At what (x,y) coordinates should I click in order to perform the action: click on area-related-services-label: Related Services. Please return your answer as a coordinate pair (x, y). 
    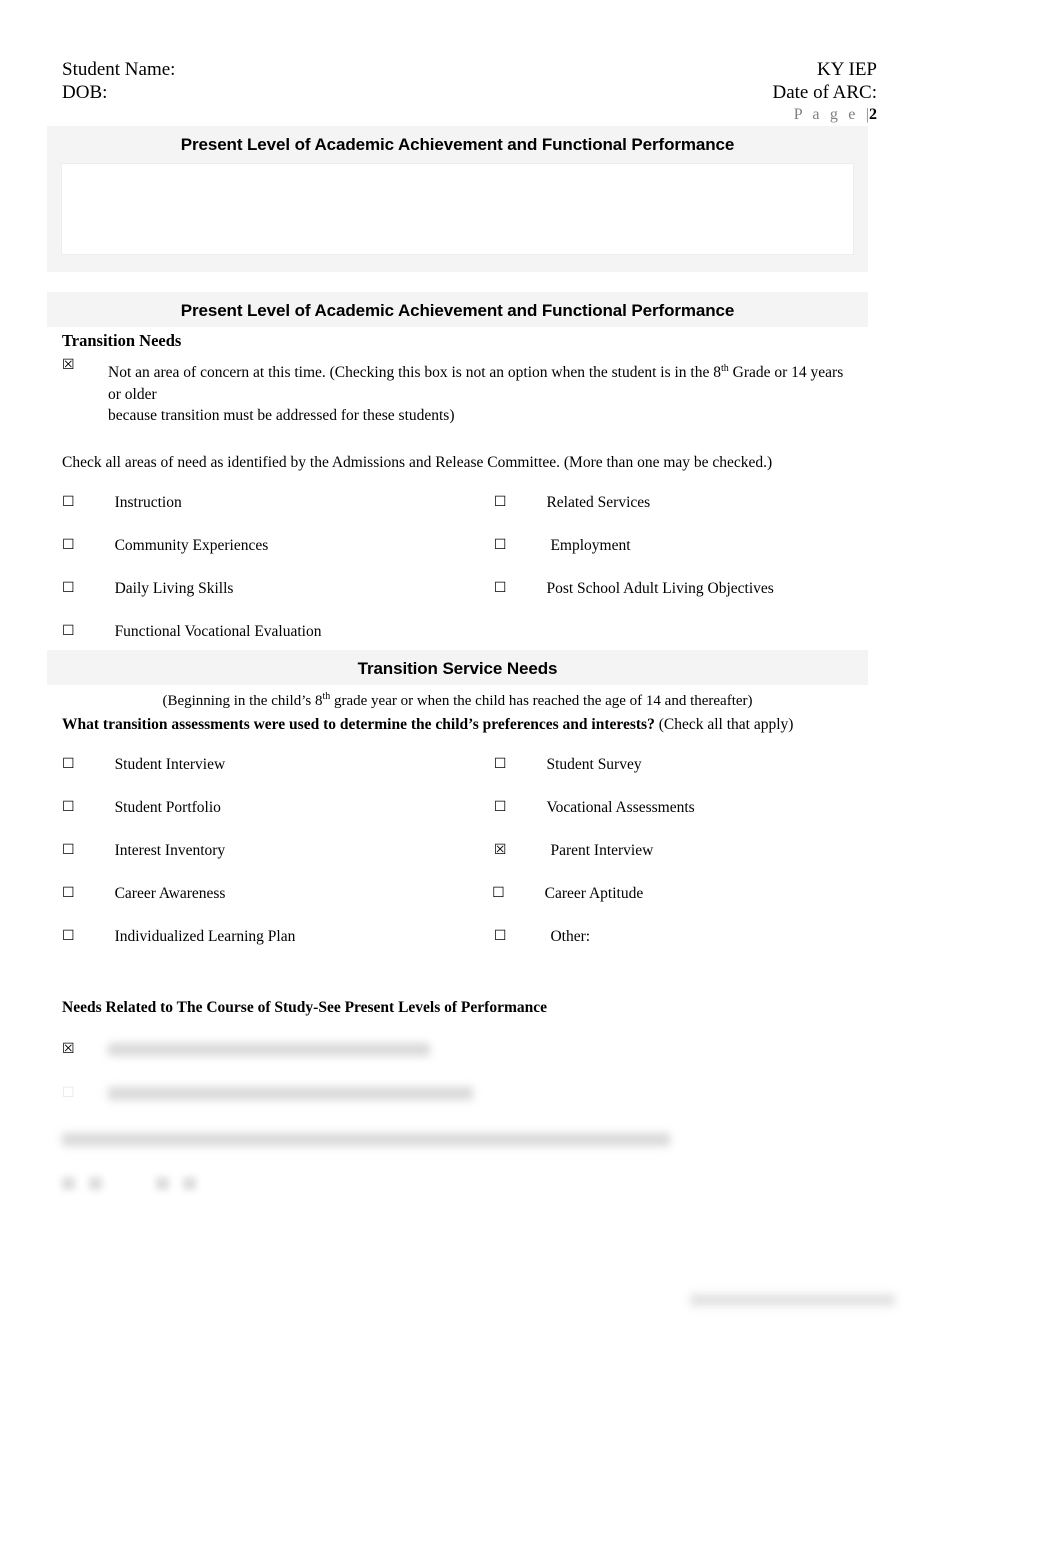
    Looking at the image, I should click on (598, 502).